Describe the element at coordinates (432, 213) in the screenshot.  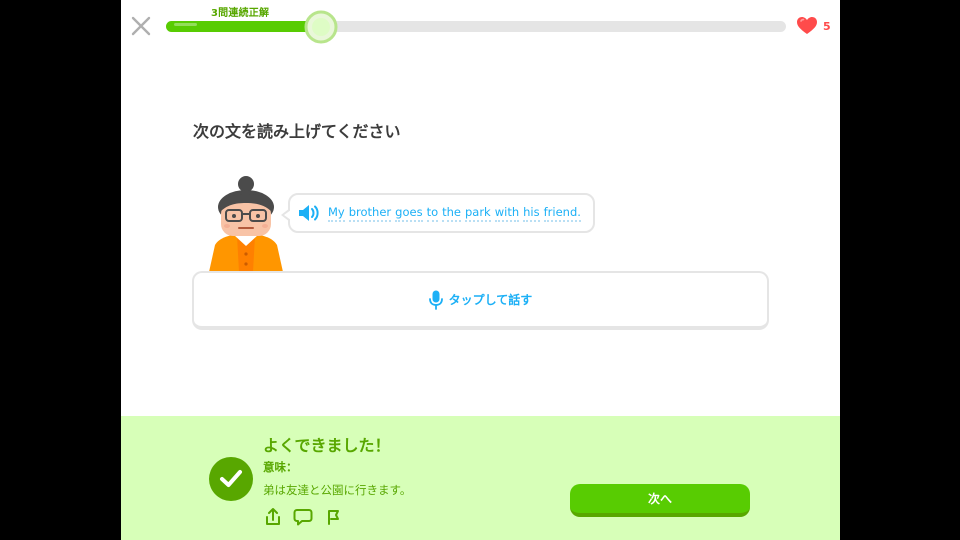
I see `sentence-word: to` at that location.